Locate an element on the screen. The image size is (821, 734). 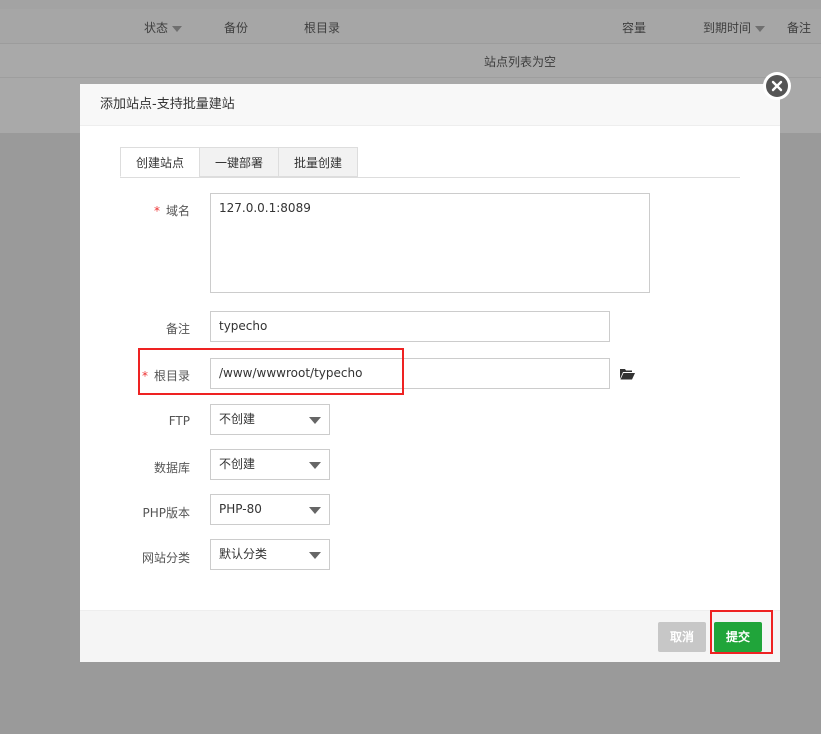
ftp-select: 不创建 is located at coordinates (270, 419).